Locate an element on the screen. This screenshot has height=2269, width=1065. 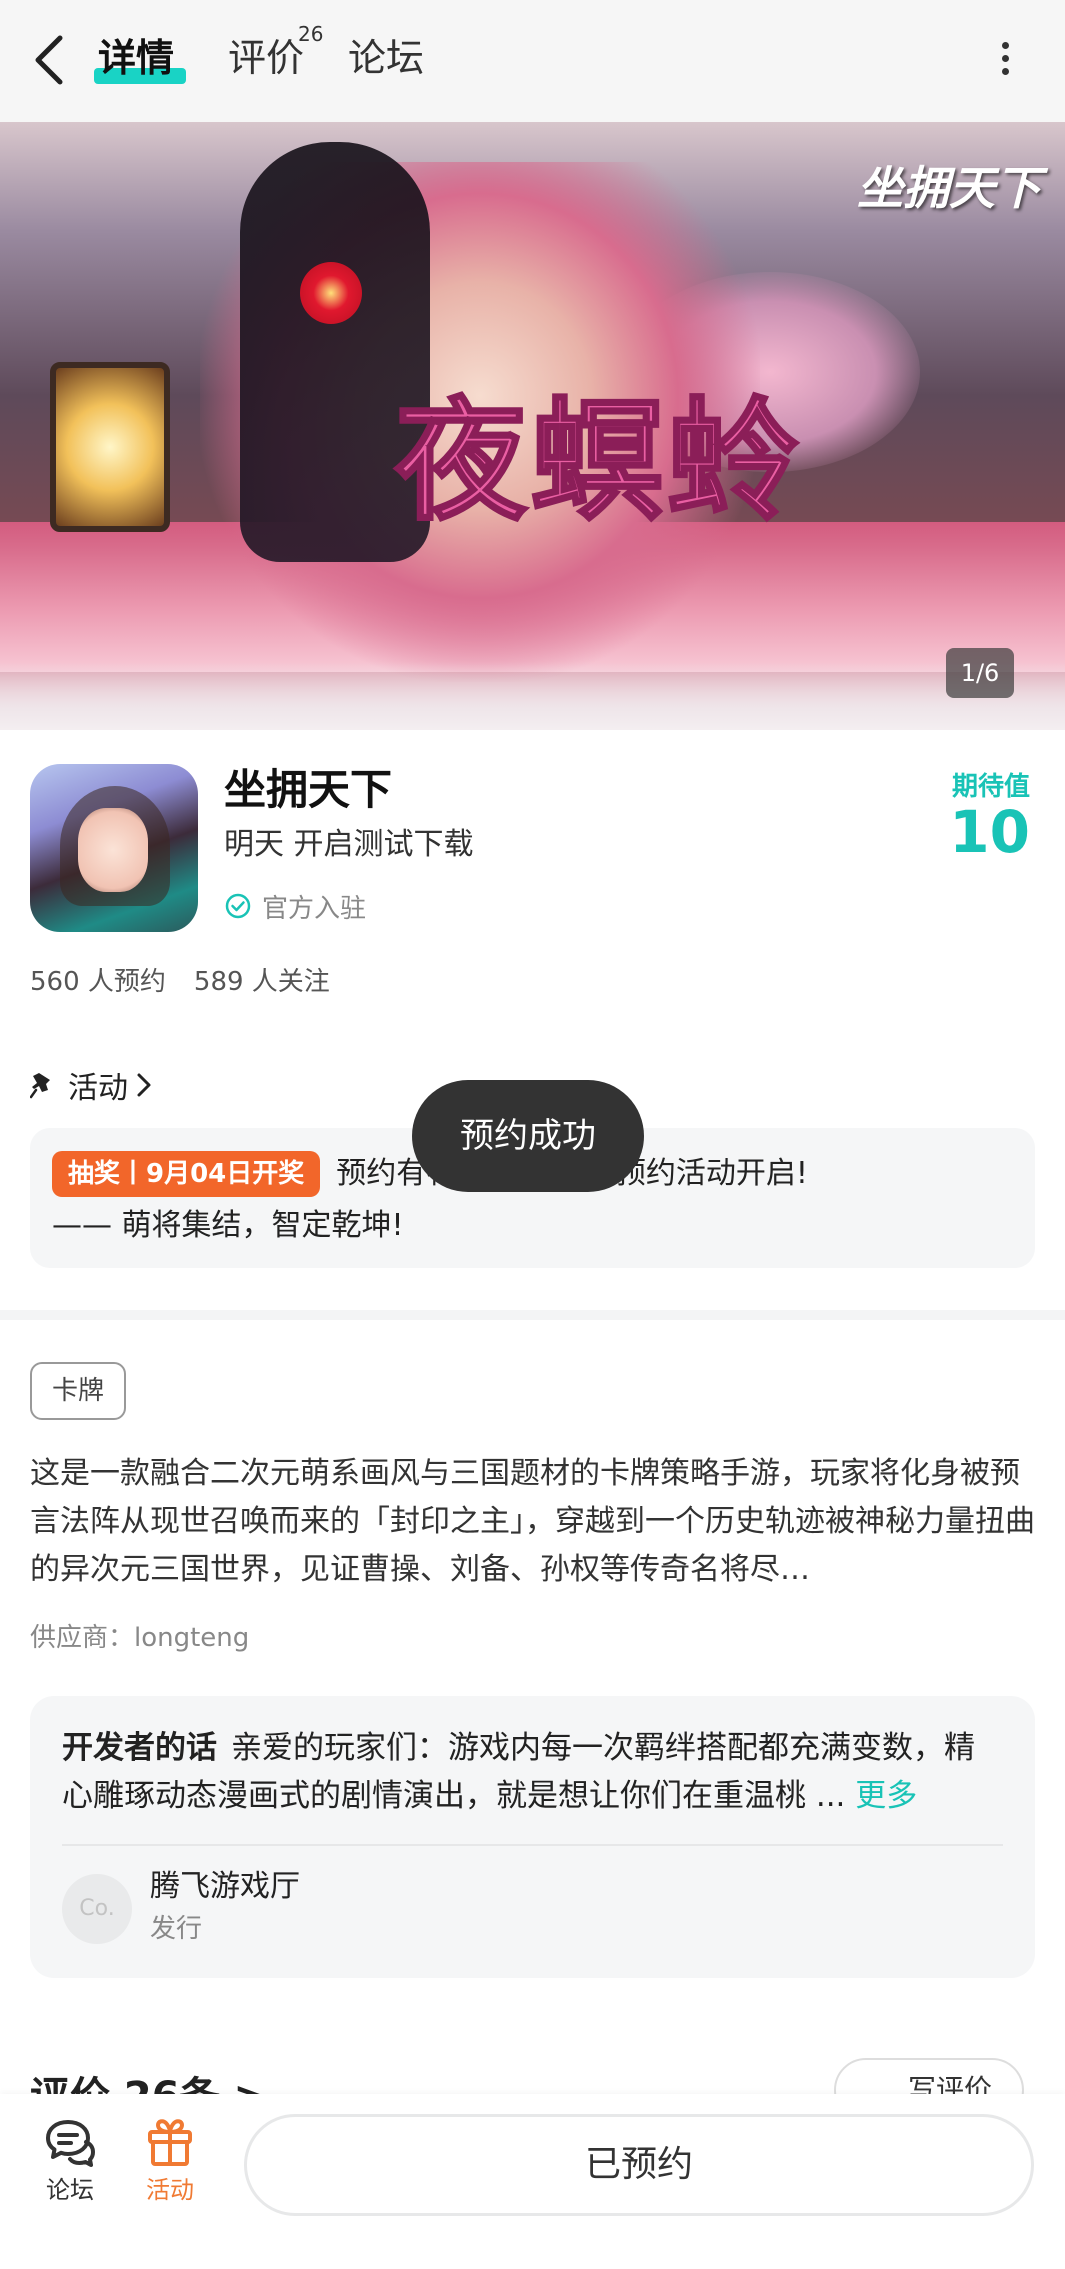
tab-details: 详情 is located at coordinates (136, 58).